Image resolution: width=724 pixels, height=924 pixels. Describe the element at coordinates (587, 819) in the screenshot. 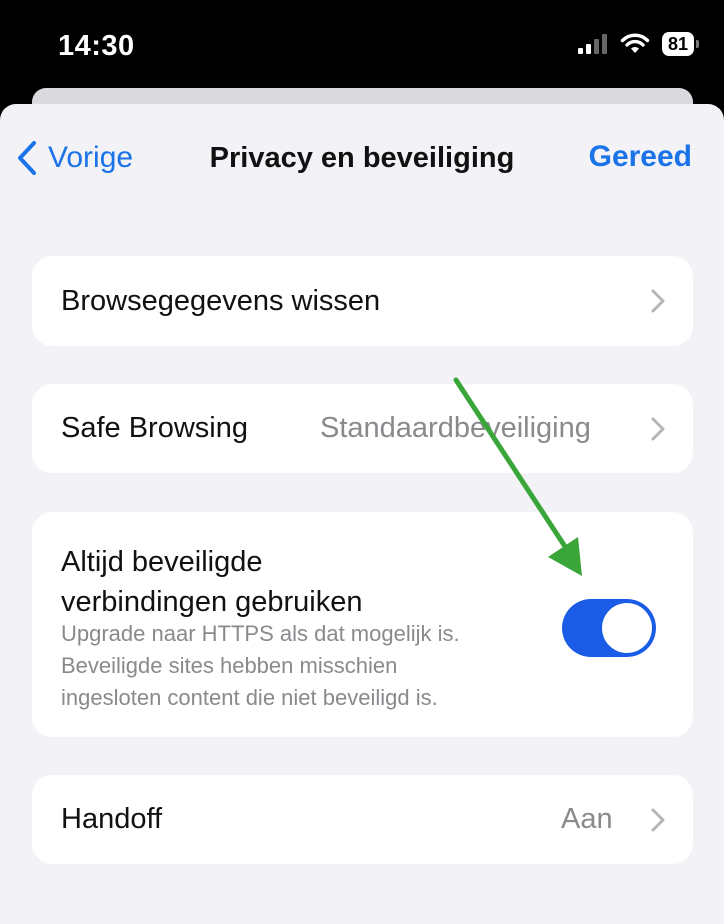

I see `handoff-value: Aan` at that location.